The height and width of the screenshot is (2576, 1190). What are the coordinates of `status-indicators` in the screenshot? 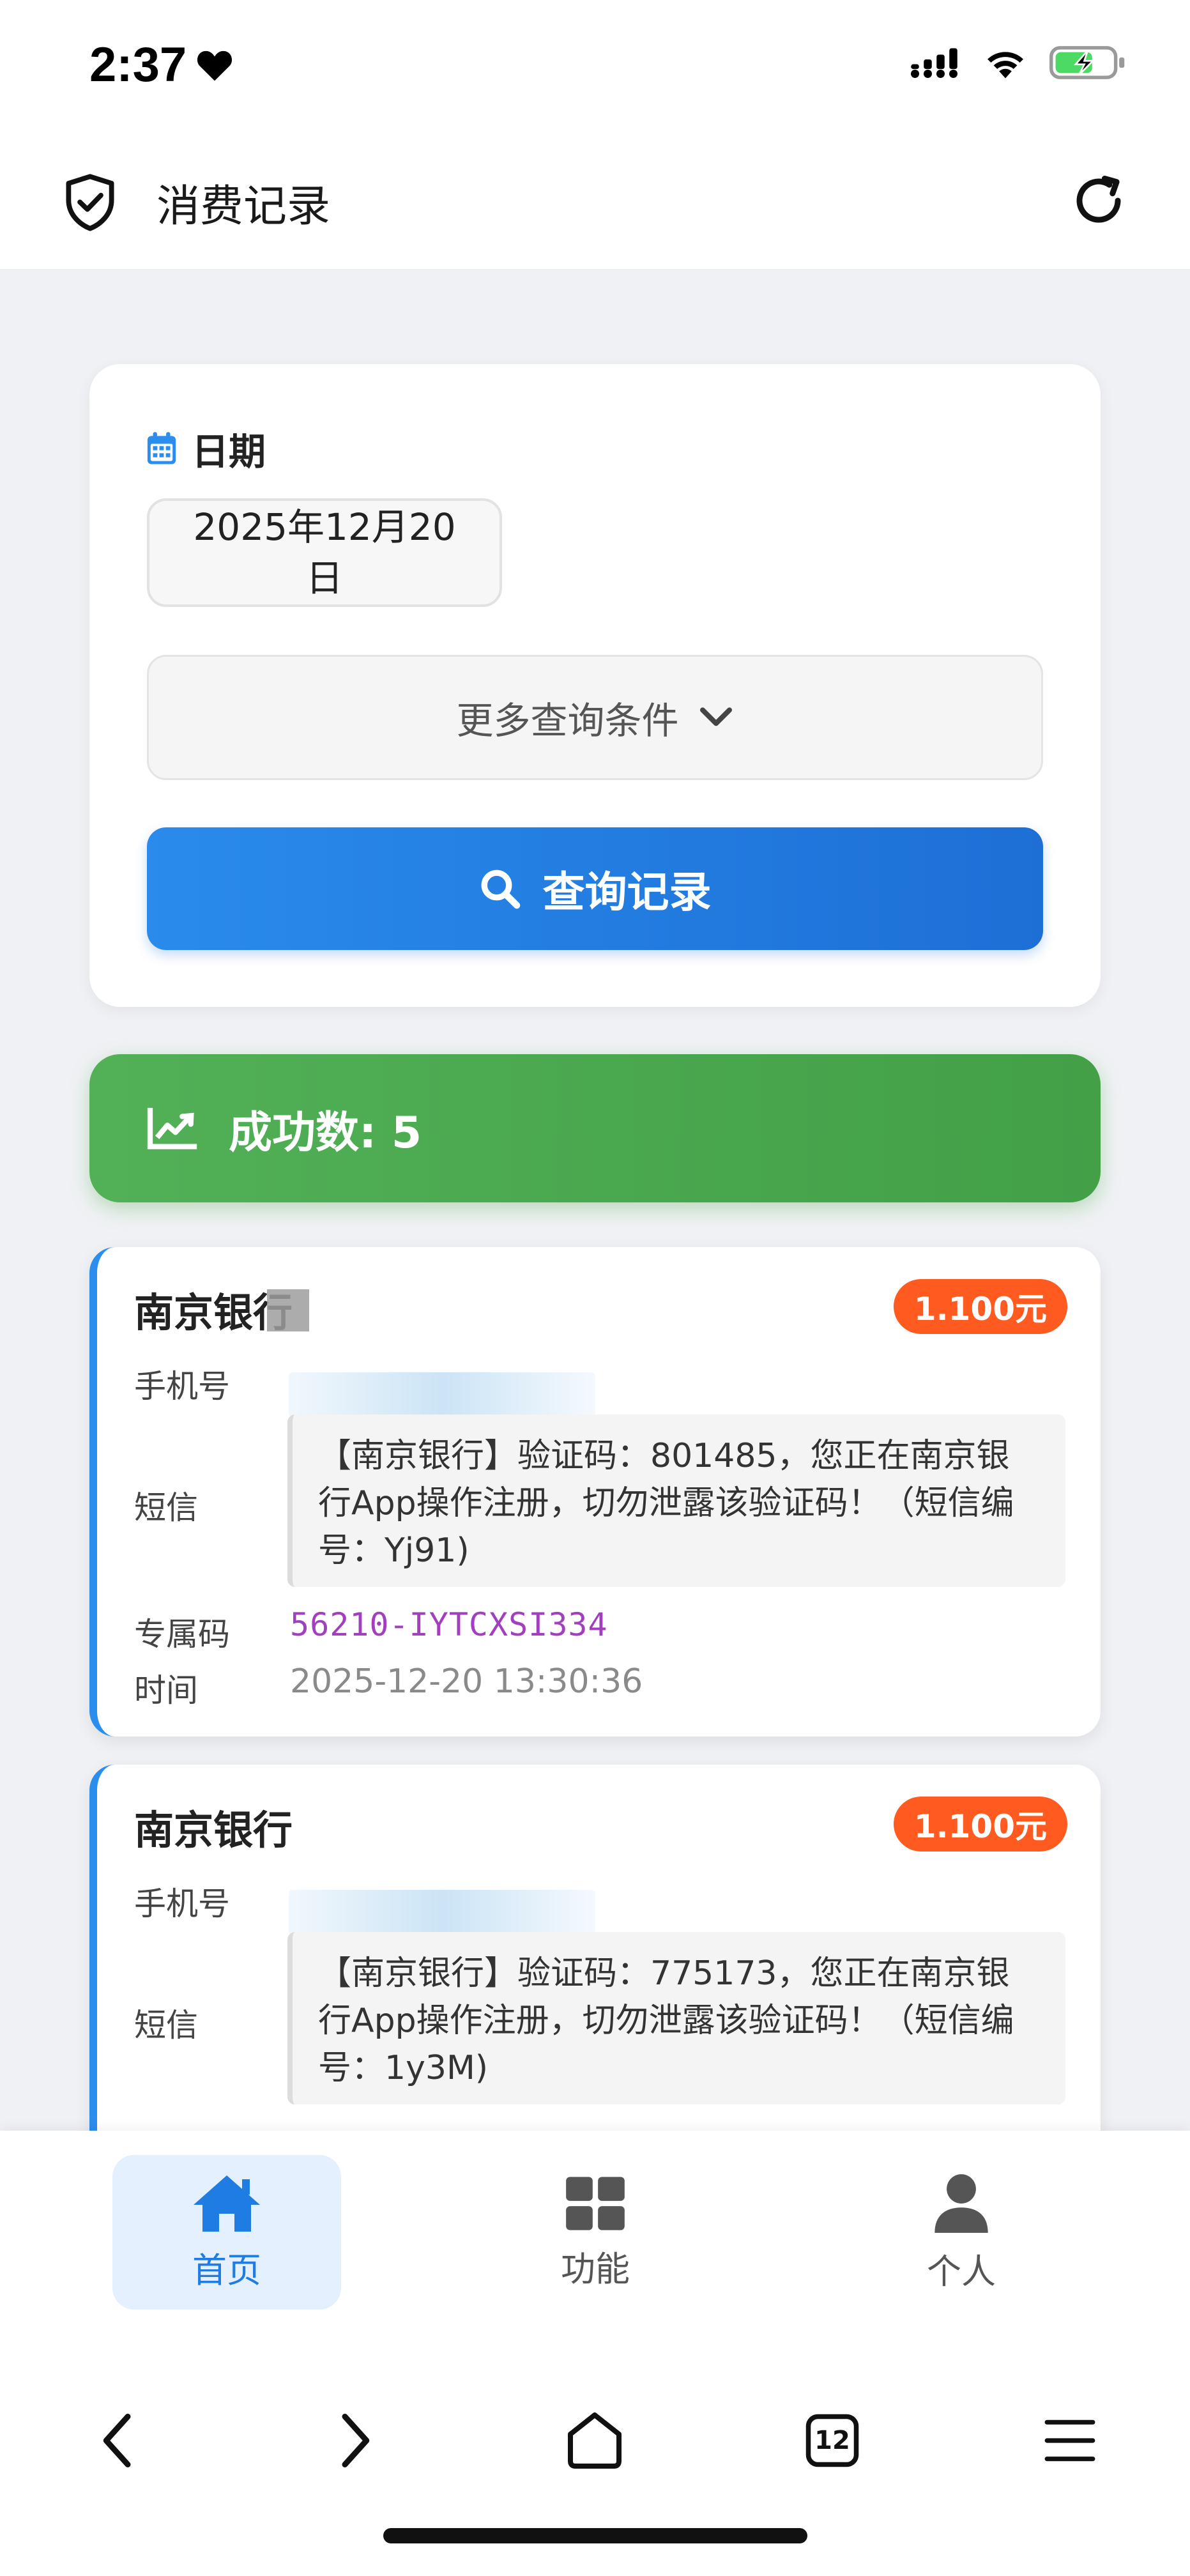 It's located at (1018, 62).